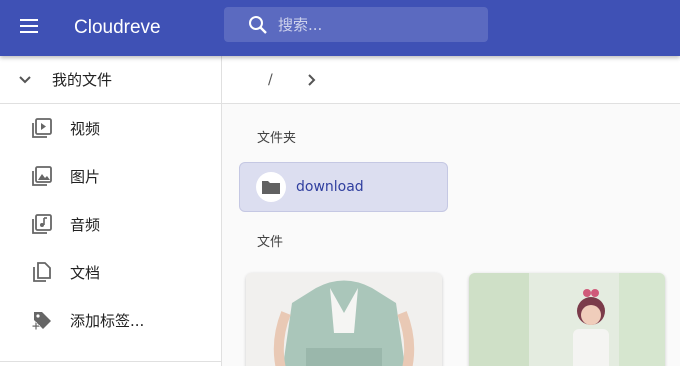 Image resolution: width=680 pixels, height=366 pixels. I want to click on chevron-right-icon, so click(312, 80).